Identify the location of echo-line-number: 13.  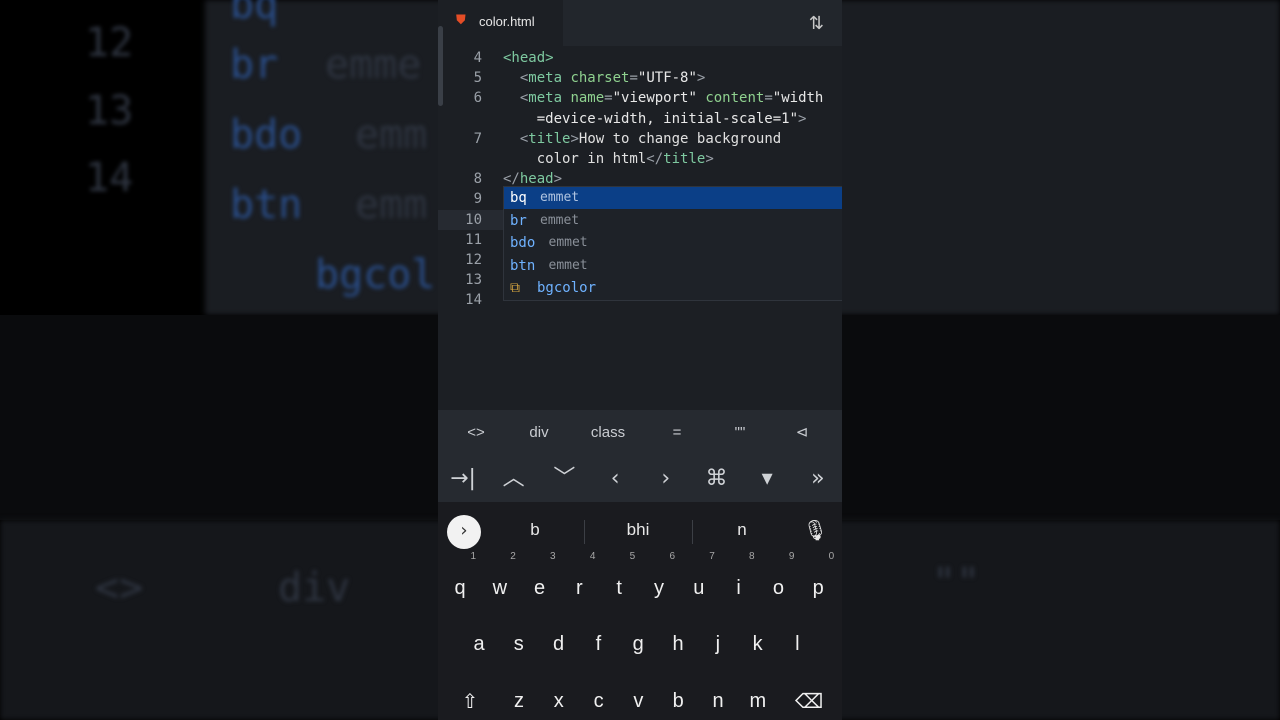
(109, 111).